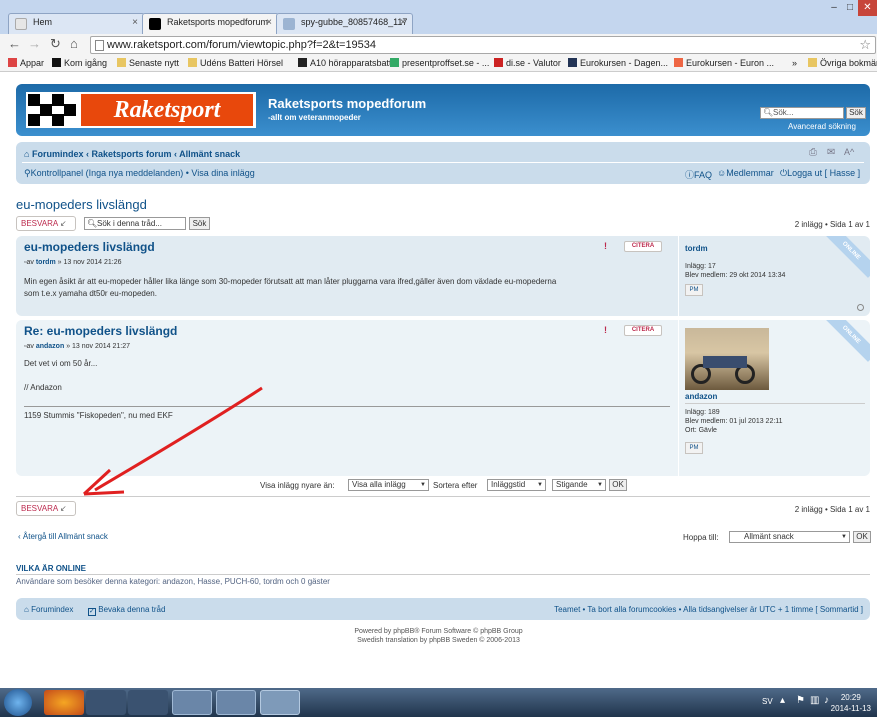  Describe the element at coordinates (834, 8) in the screenshot. I see `minimize-icon: –` at that location.